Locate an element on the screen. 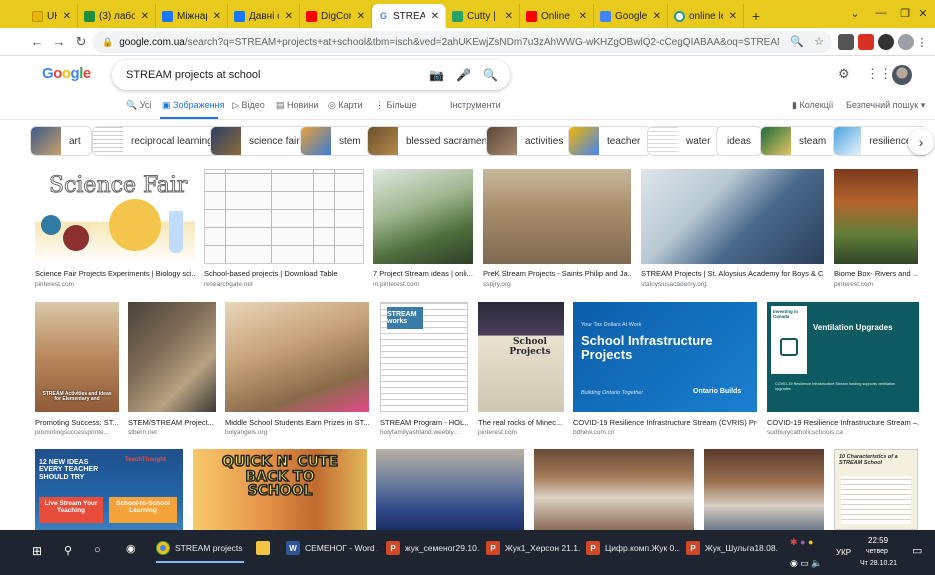 The height and width of the screenshot is (575, 935). windows-start-icon: ⊞ is located at coordinates (37, 551).